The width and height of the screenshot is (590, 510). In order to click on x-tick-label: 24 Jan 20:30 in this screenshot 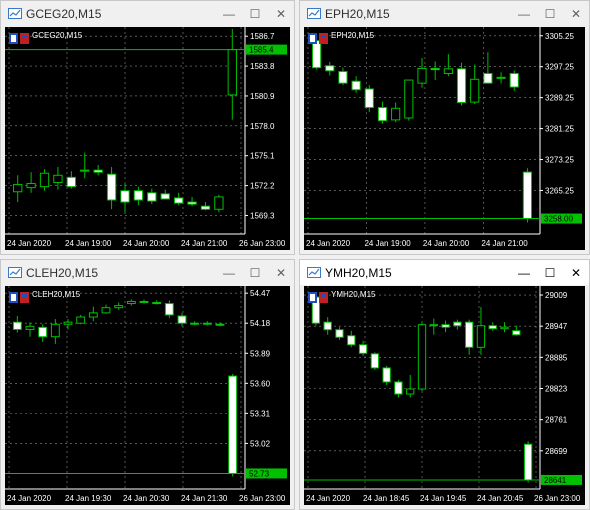, I will do `click(146, 498)`.